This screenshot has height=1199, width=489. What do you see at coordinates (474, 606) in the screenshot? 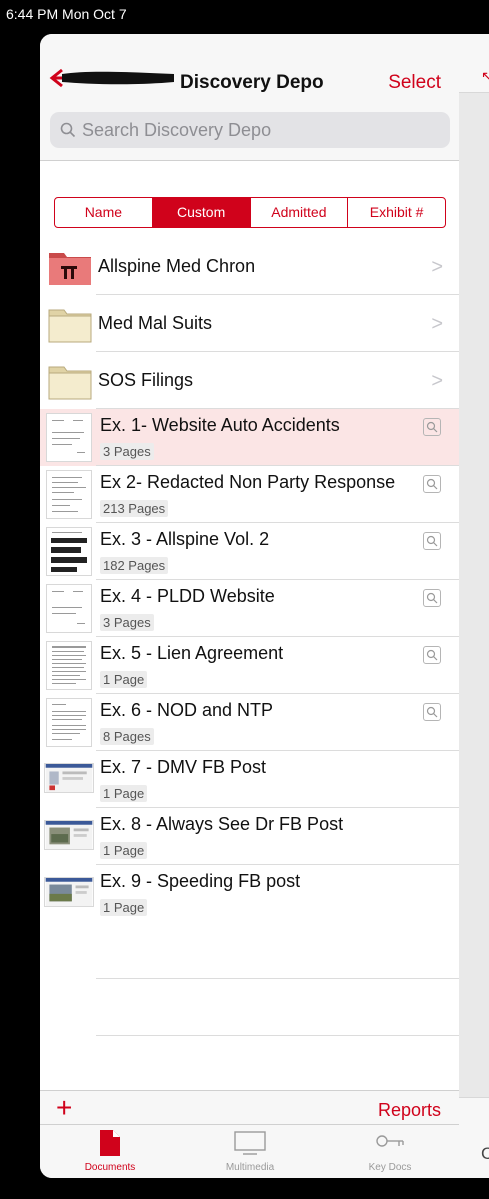
I see `detail-pane: ↖ C` at bounding box center [474, 606].